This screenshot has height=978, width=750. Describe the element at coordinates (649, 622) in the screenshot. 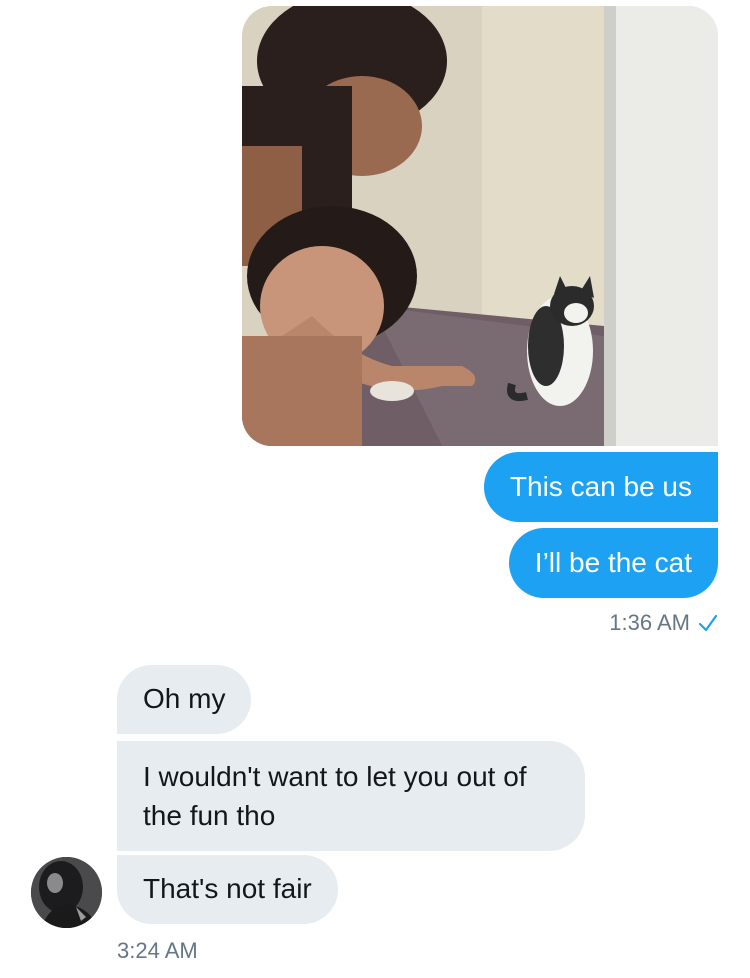

I see `outgoing-timestamp: 1:36 AM` at that location.